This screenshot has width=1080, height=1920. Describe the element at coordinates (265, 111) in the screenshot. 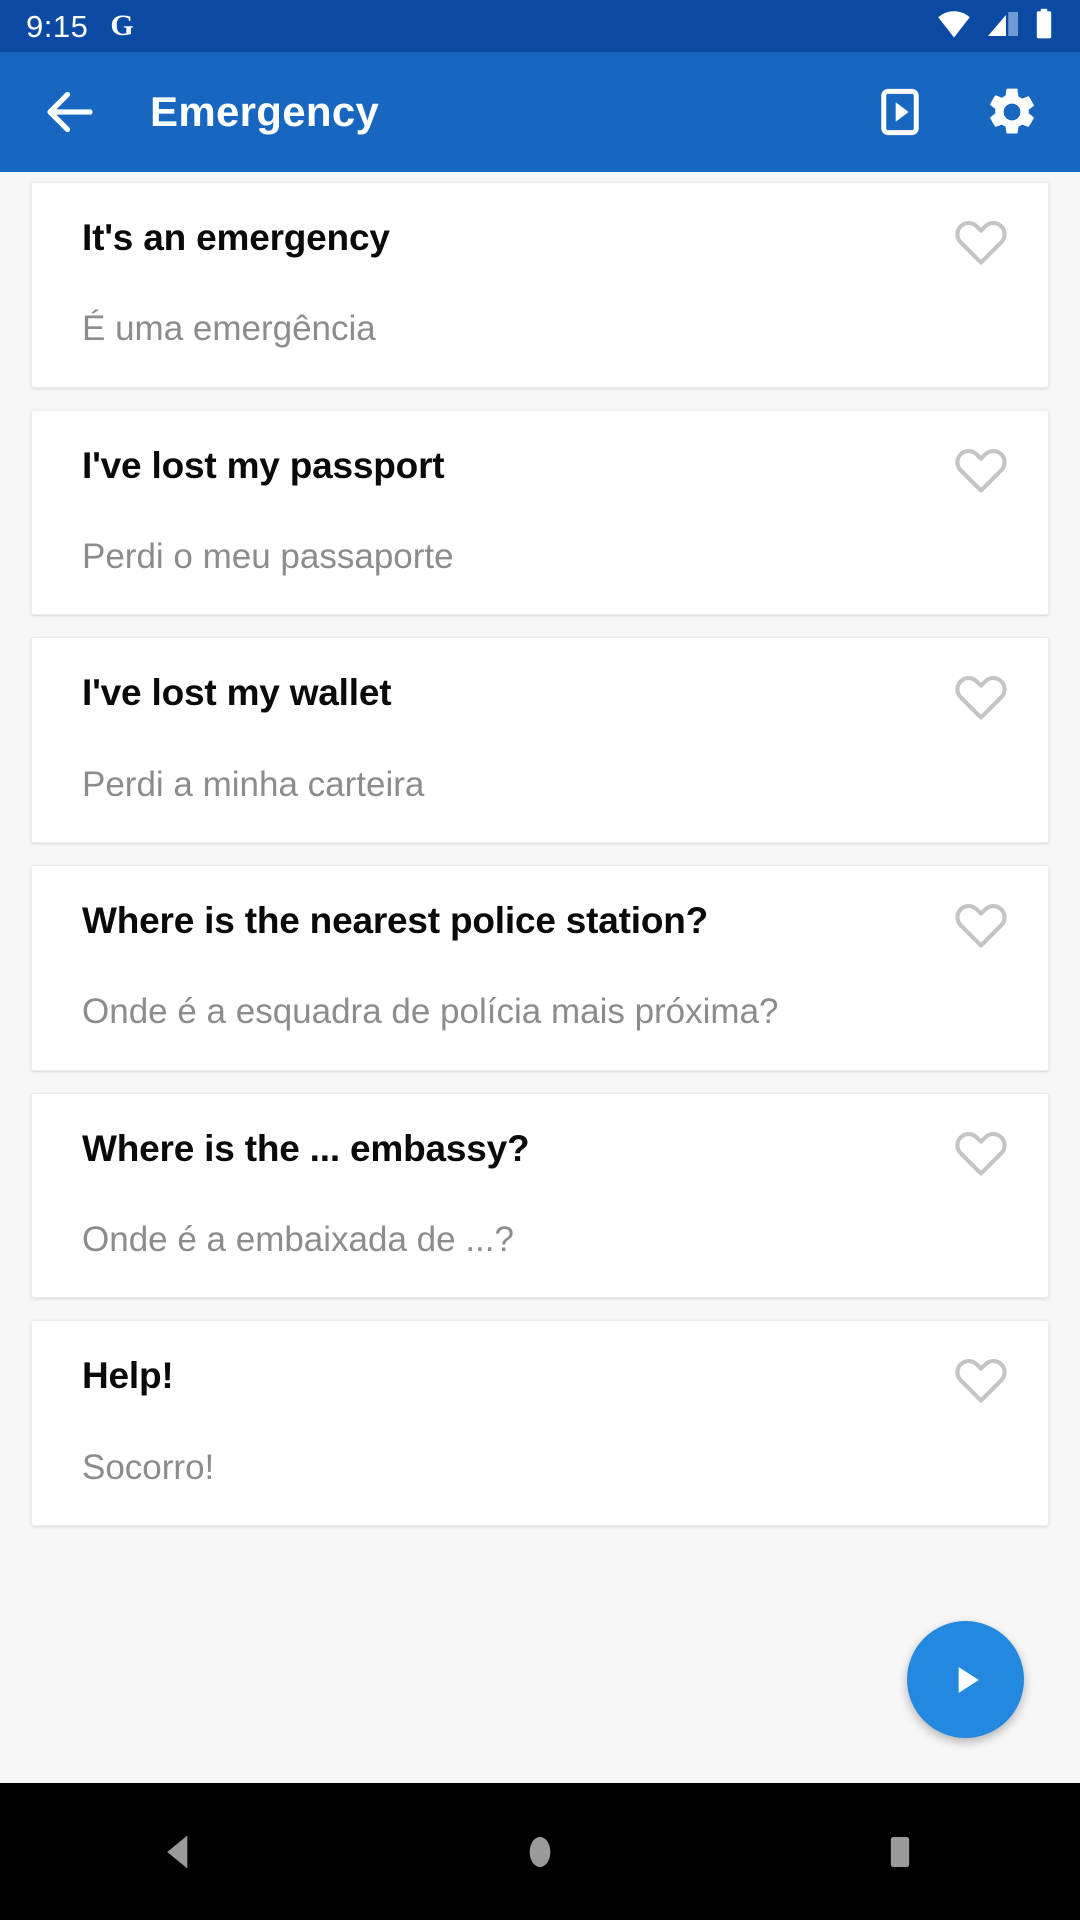

I see `page-title: Emergency` at that location.